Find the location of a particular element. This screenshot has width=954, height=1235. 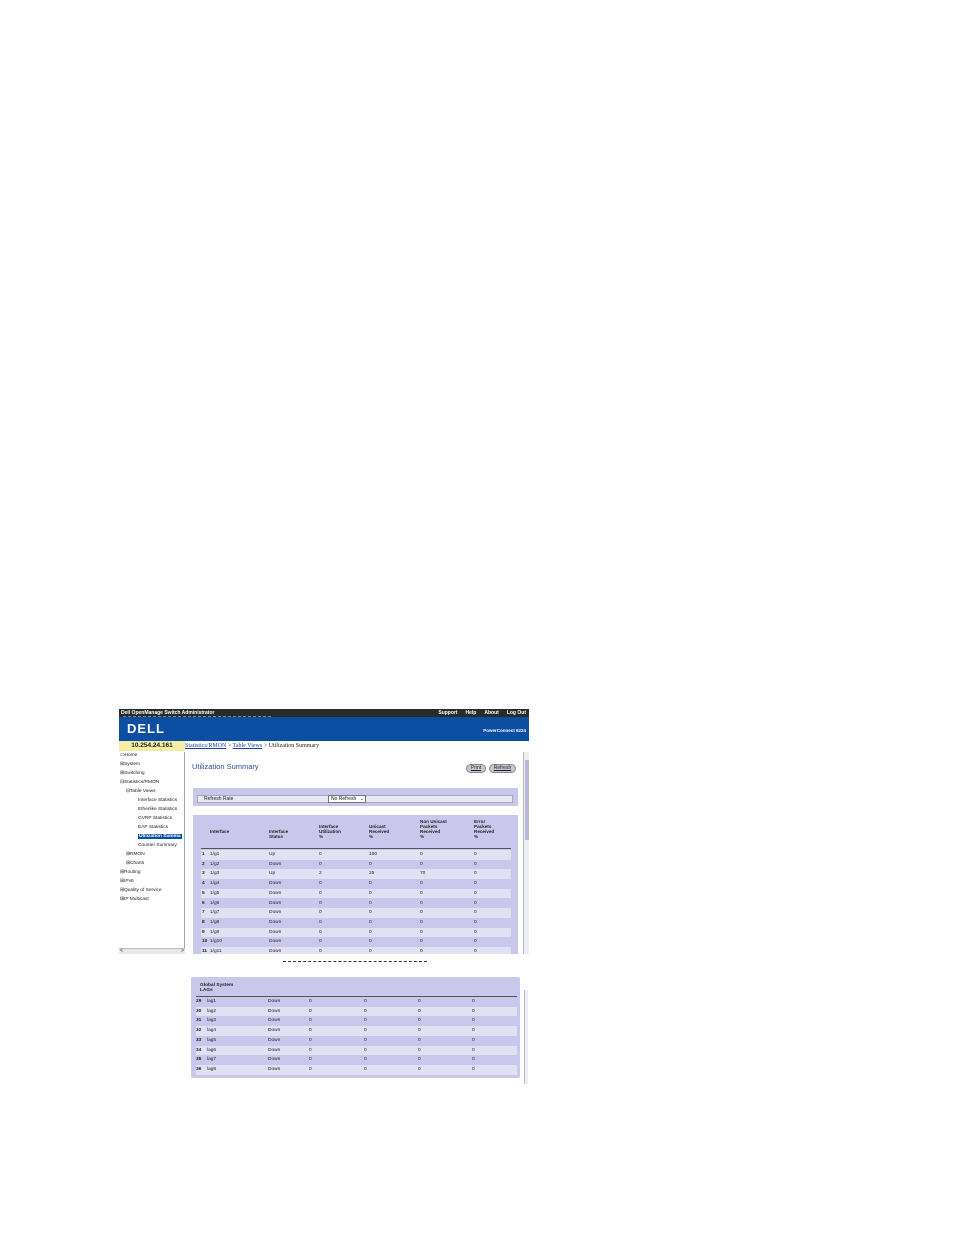

table-row: 10 1/g10 Down 0 0 0 0 is located at coordinates (356, 942).